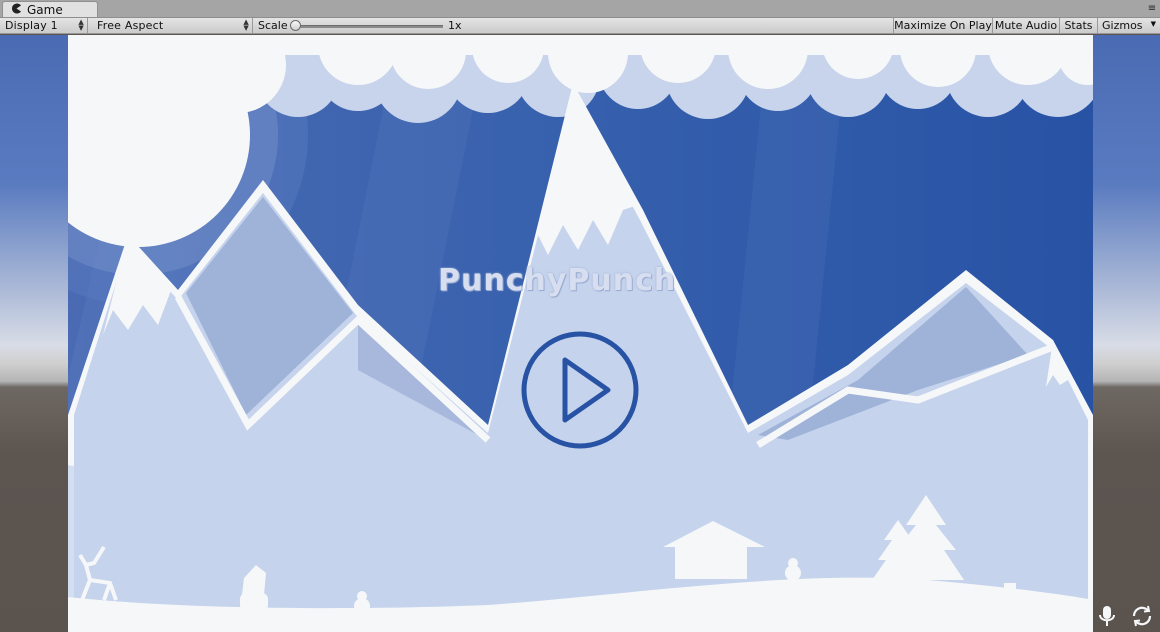 The width and height of the screenshot is (1160, 632). What do you see at coordinates (1142, 616) in the screenshot?
I see `refresh-icon` at bounding box center [1142, 616].